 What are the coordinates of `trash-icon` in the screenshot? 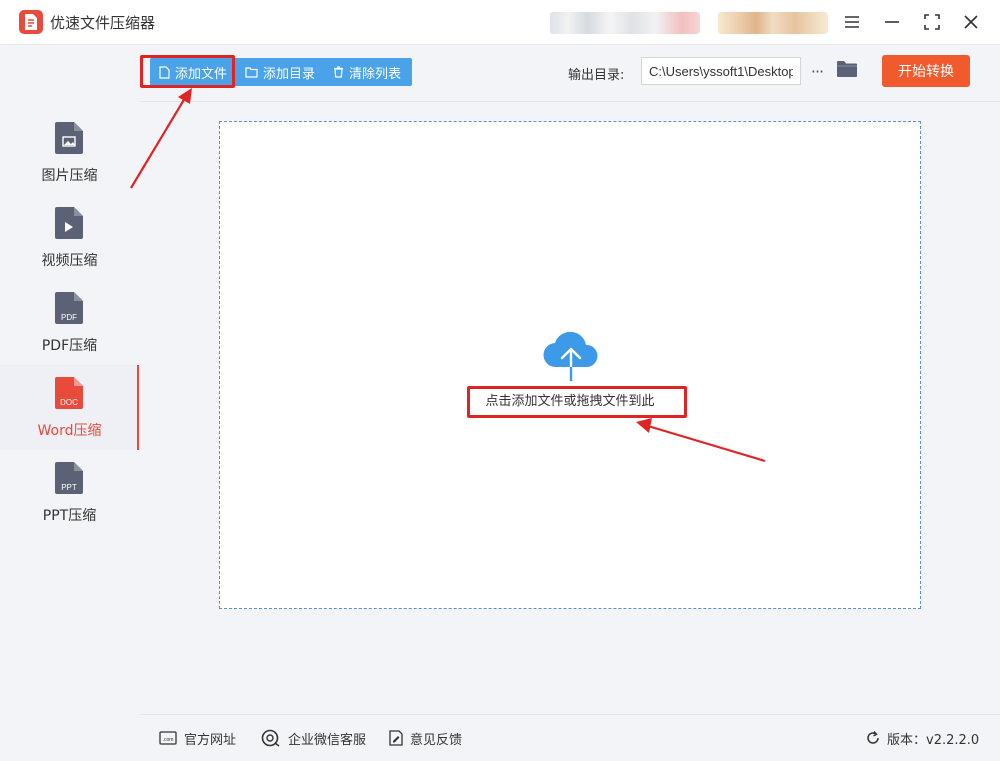 It's located at (339, 72).